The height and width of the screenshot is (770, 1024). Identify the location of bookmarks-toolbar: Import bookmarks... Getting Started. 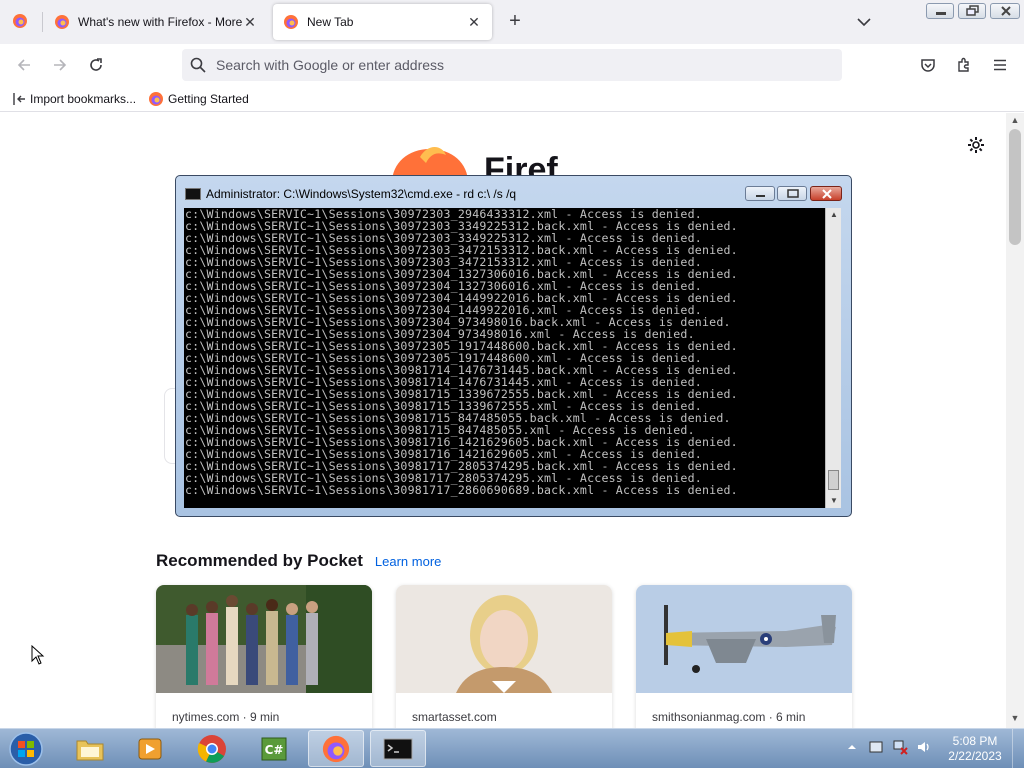
(512, 99).